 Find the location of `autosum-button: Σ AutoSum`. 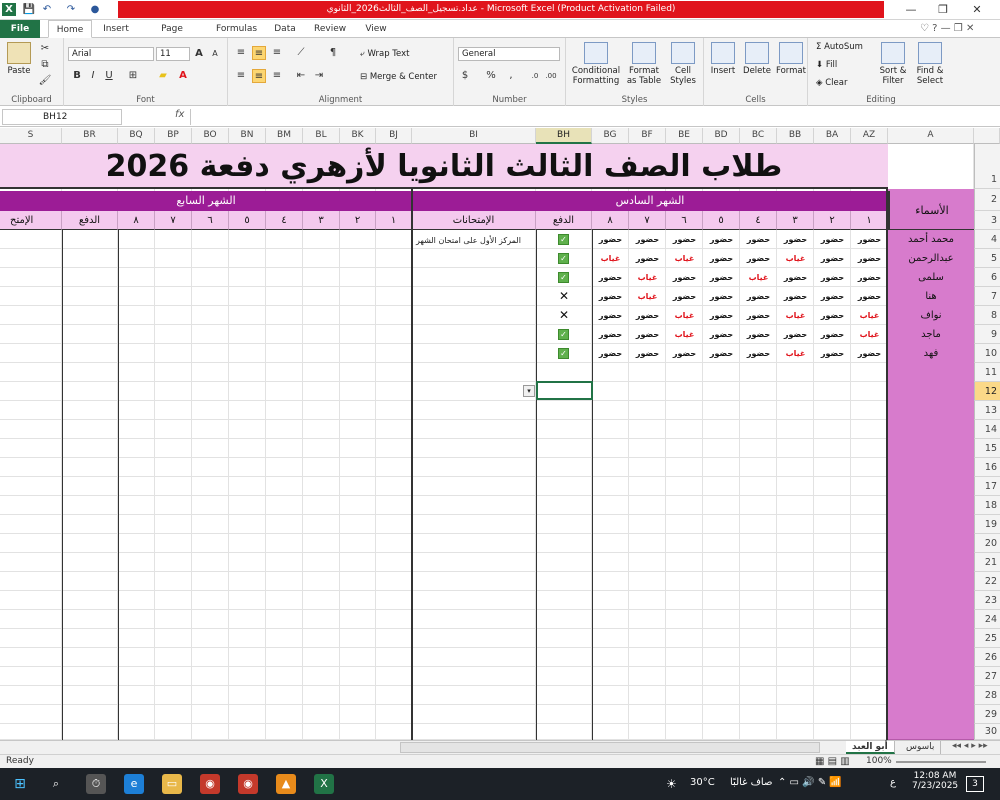

autosum-button: Σ AutoSum is located at coordinates (839, 47).